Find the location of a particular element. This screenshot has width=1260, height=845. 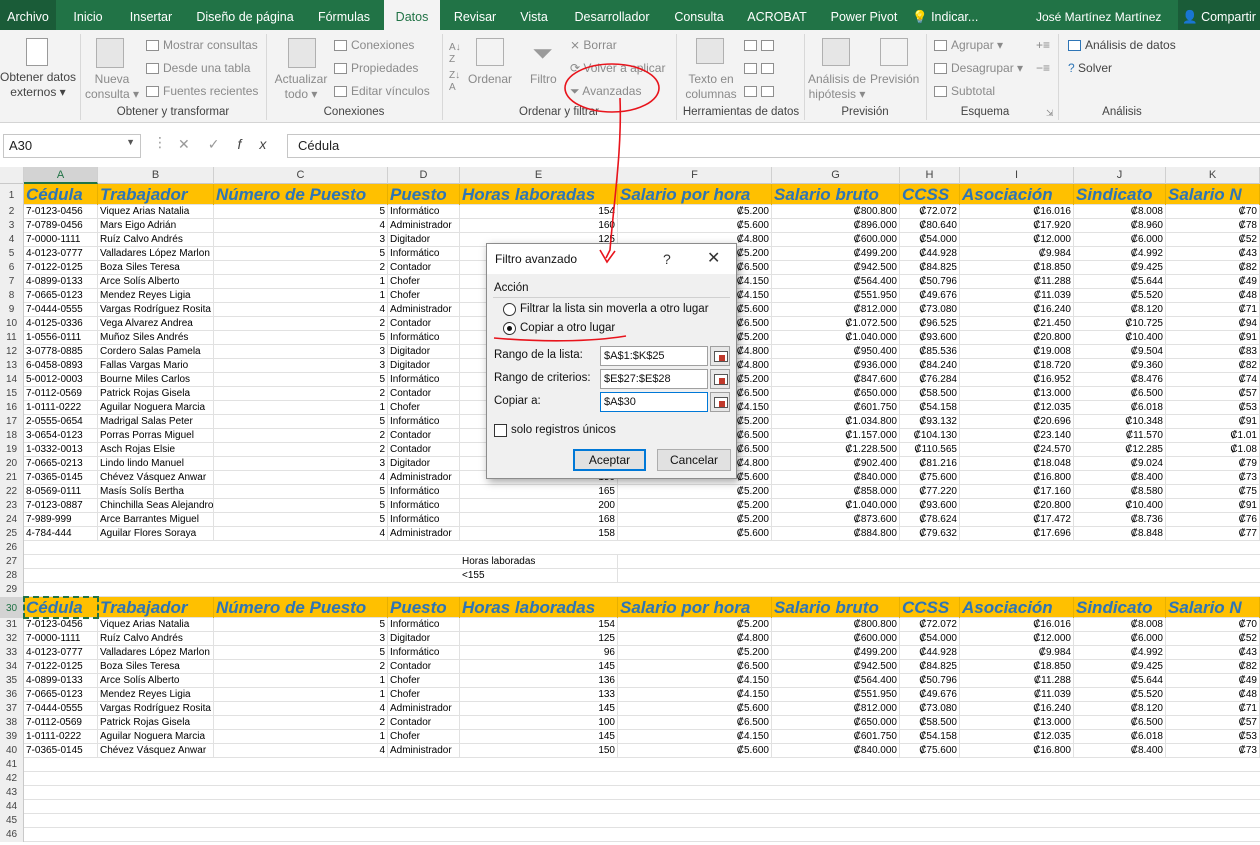

cell: ₡54.000 is located at coordinates (930, 639).